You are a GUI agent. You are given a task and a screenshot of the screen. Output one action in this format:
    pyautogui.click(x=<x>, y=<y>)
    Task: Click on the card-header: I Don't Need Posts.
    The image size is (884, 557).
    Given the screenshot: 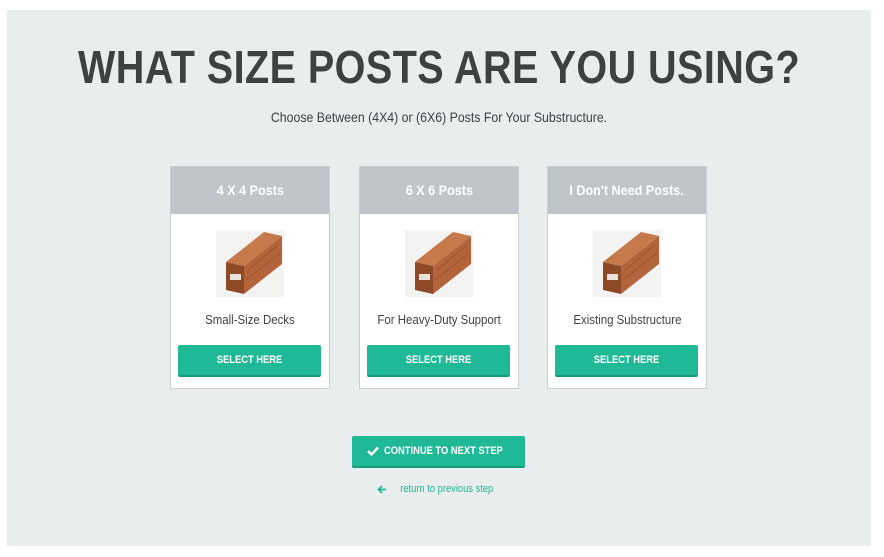 What is the action you would take?
    pyautogui.click(x=627, y=190)
    